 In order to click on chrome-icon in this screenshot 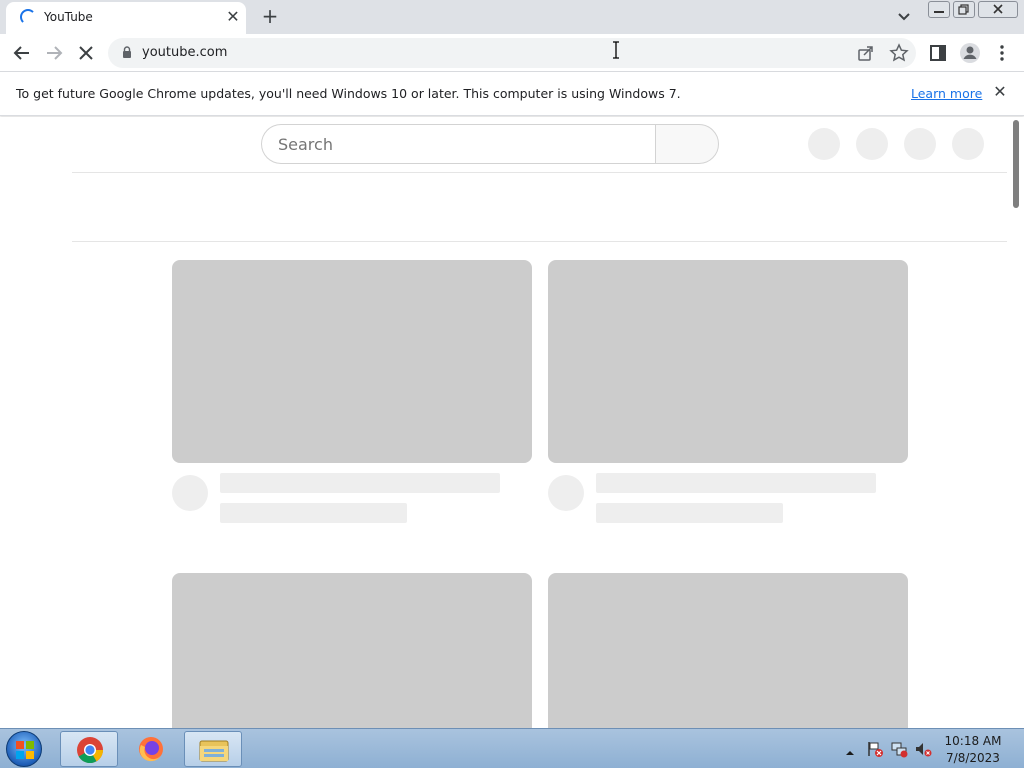, I will do `click(90, 750)`.